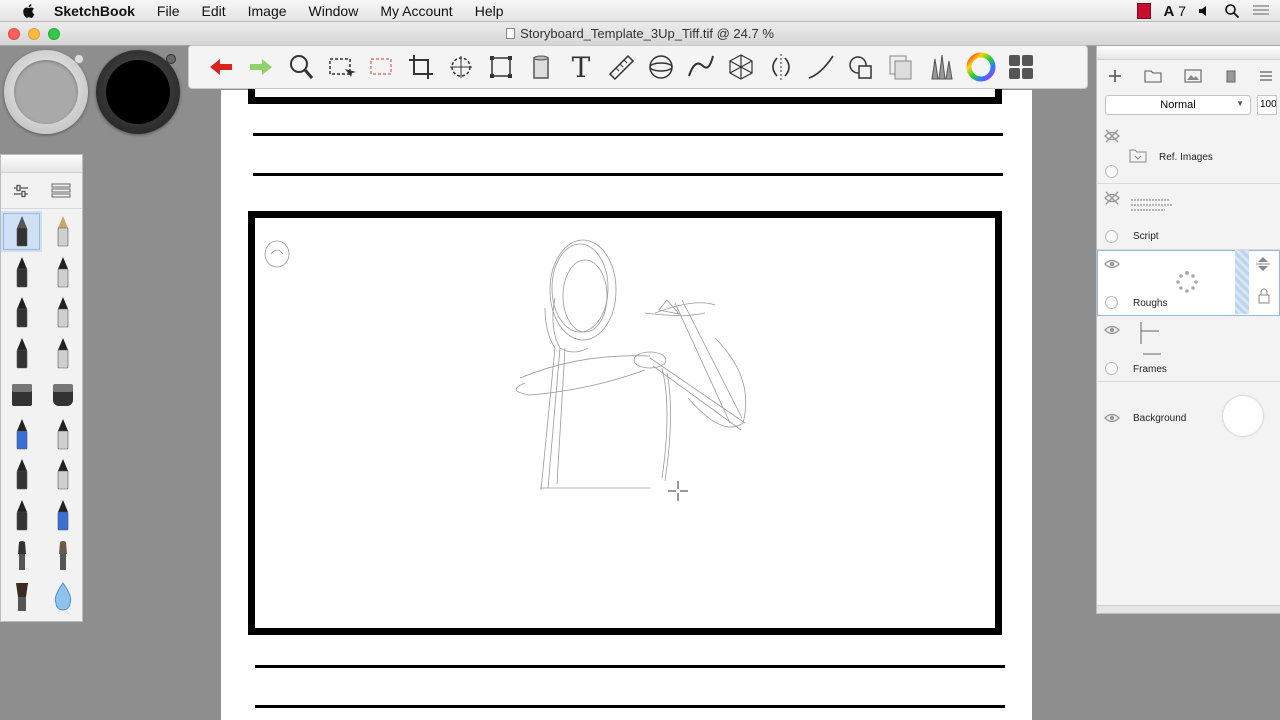 The image size is (1280, 720). Describe the element at coordinates (138, 92) in the screenshot. I see `primary-color-puck` at that location.